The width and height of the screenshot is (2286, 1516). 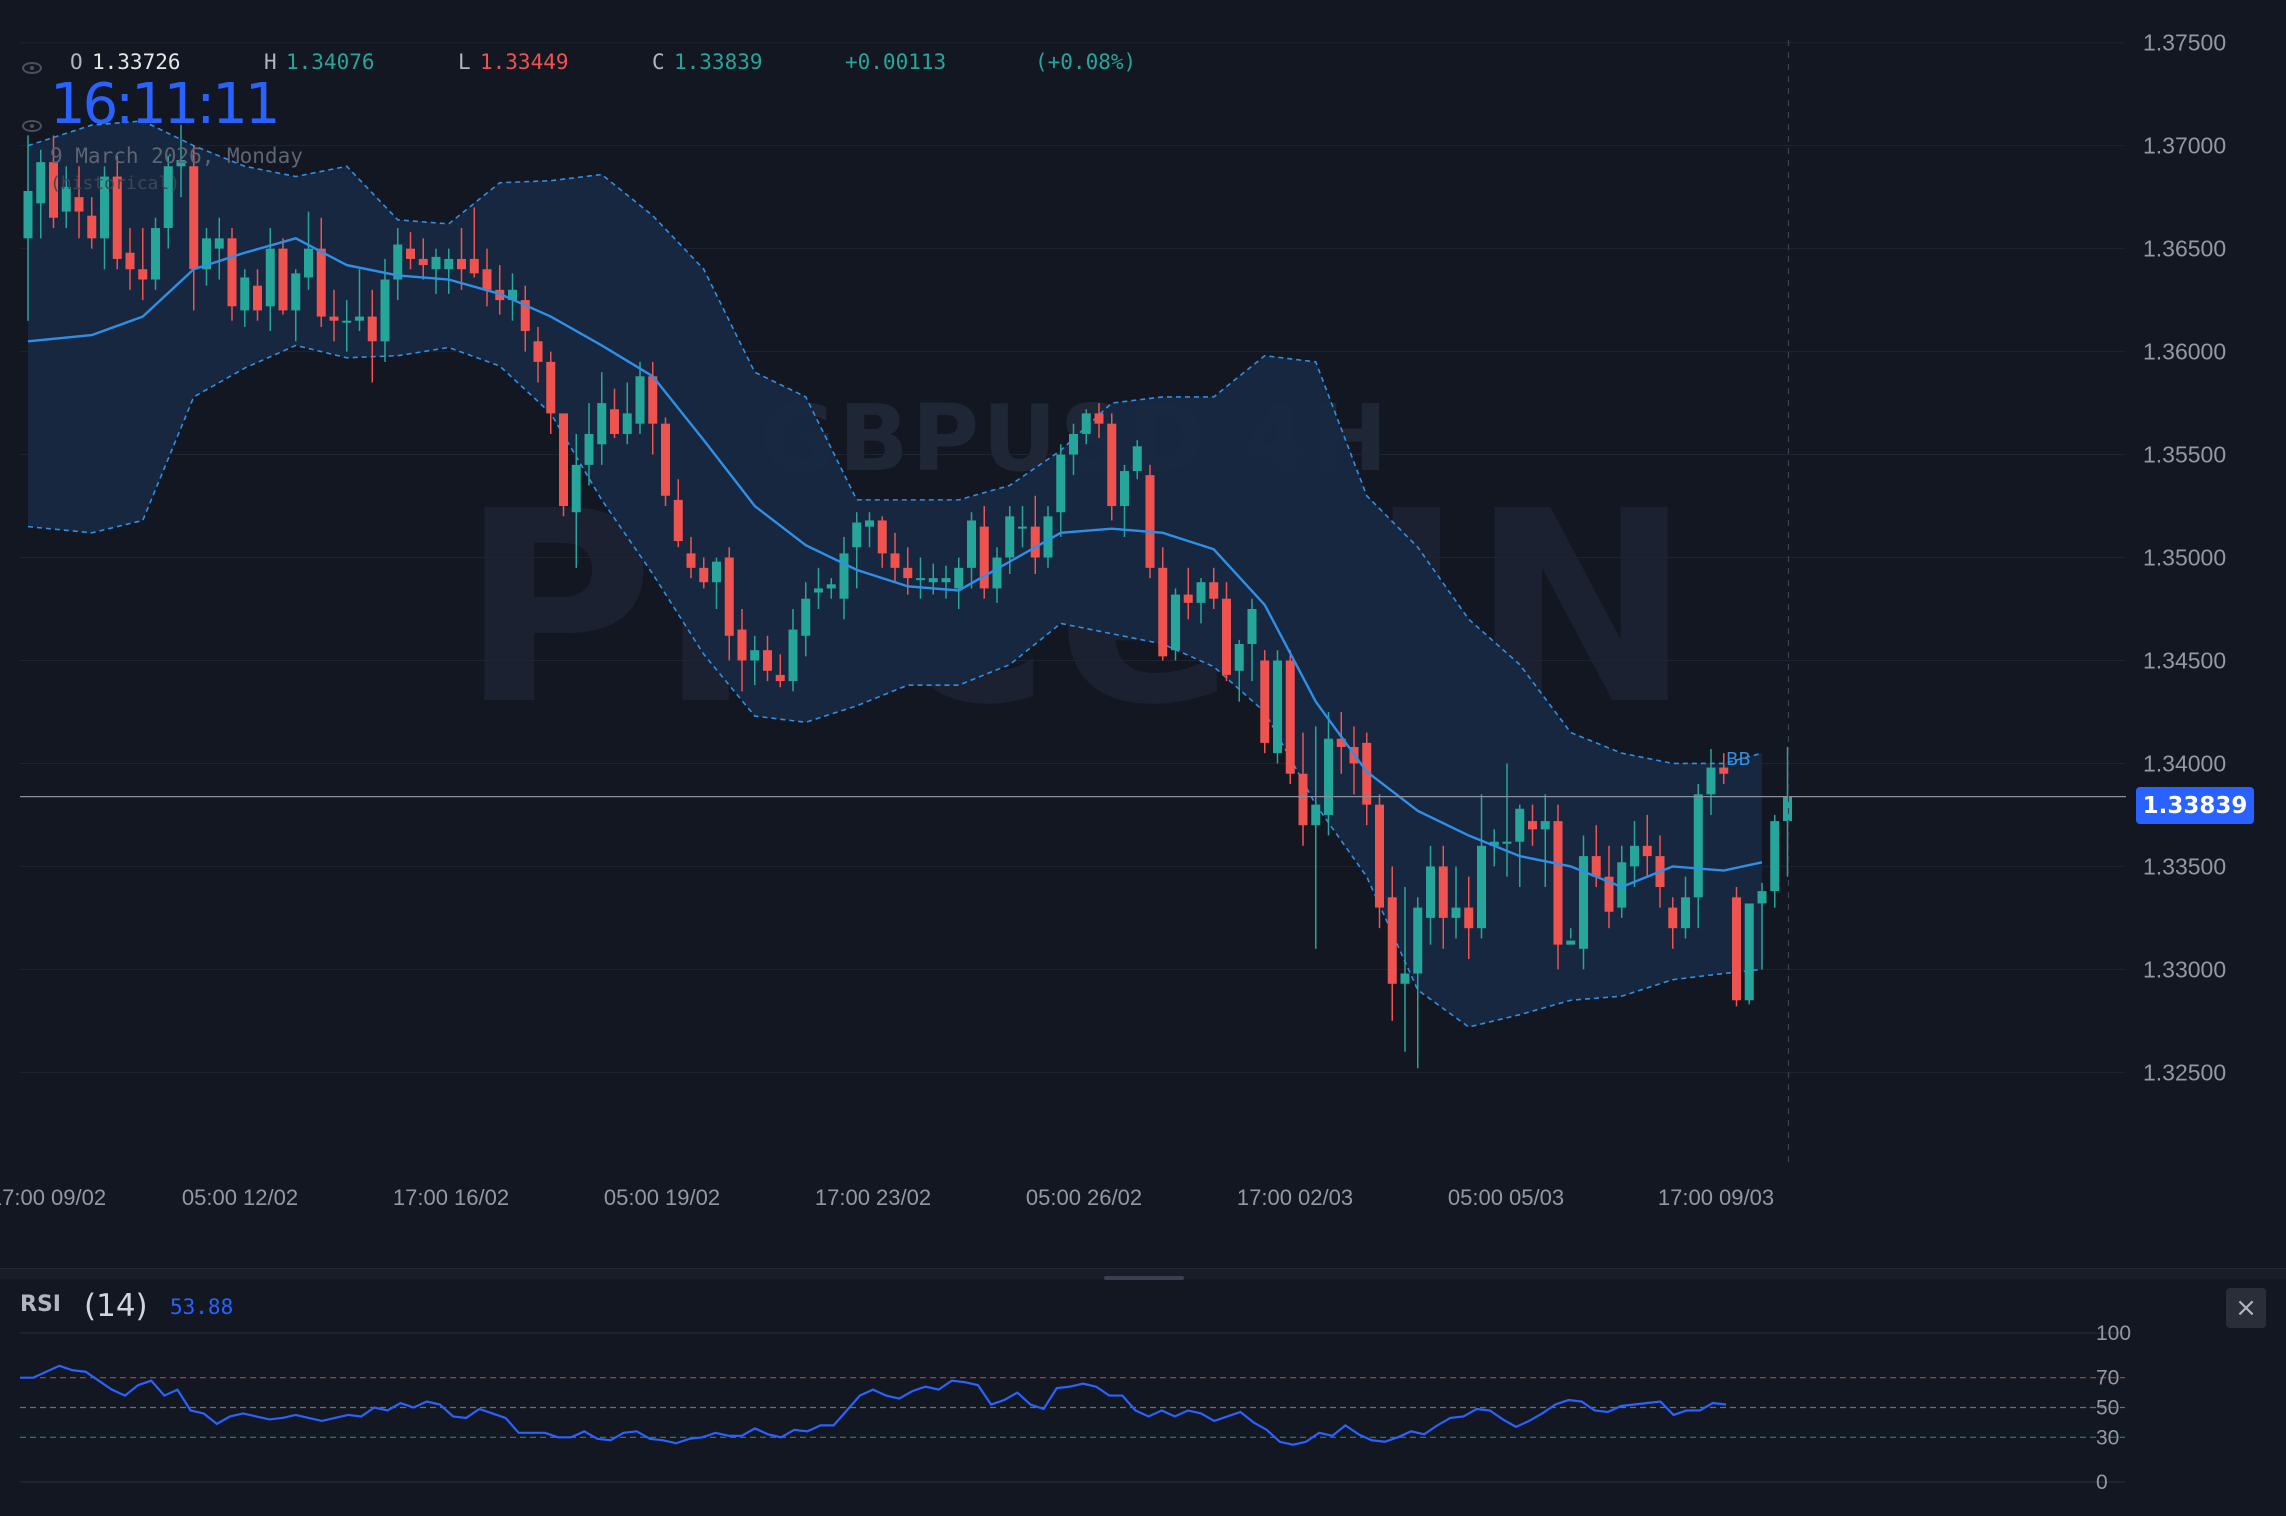 What do you see at coordinates (2184, 43) in the screenshot?
I see `y-tick-label: 1.37500` at bounding box center [2184, 43].